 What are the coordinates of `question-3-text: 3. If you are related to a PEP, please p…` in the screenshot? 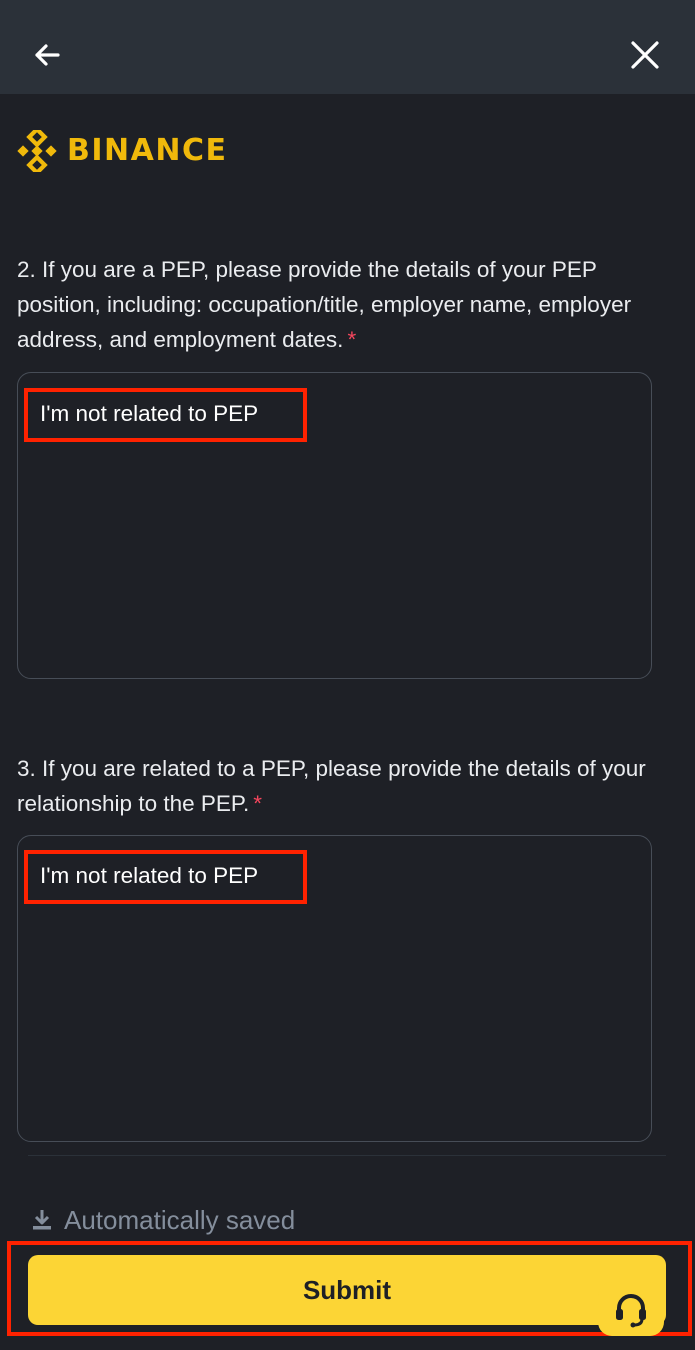 It's located at (331, 786).